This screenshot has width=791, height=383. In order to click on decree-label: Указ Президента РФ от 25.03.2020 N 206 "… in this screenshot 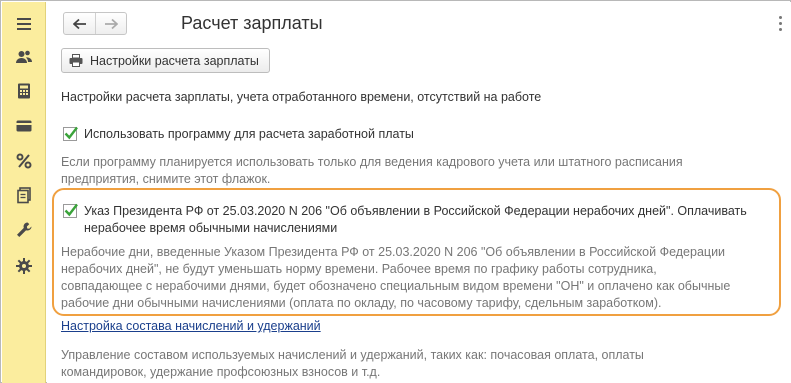, I will do `click(415, 220)`.